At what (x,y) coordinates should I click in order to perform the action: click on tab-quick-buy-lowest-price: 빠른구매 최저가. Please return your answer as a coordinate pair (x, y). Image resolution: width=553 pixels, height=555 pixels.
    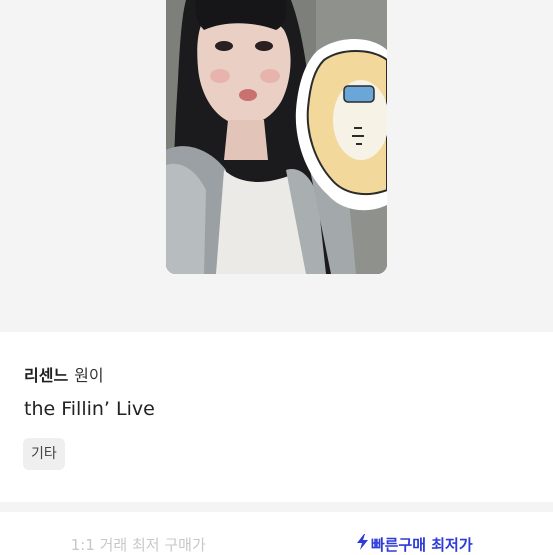
    Looking at the image, I should click on (415, 532).